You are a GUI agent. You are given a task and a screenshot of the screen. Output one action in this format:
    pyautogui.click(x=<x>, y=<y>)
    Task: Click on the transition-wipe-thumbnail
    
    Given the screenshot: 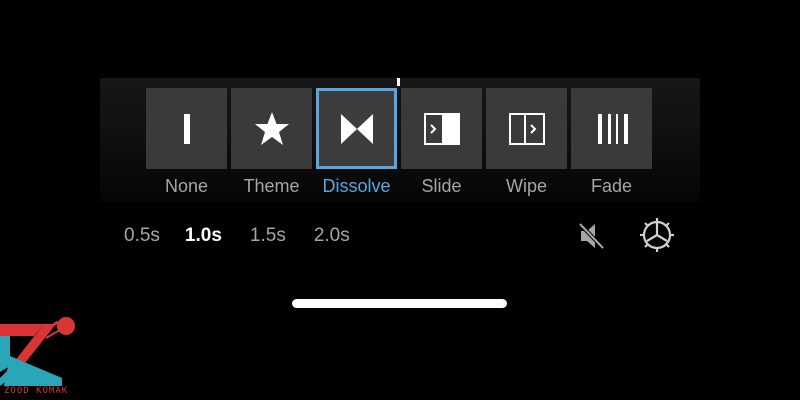 What is the action you would take?
    pyautogui.click(x=526, y=128)
    